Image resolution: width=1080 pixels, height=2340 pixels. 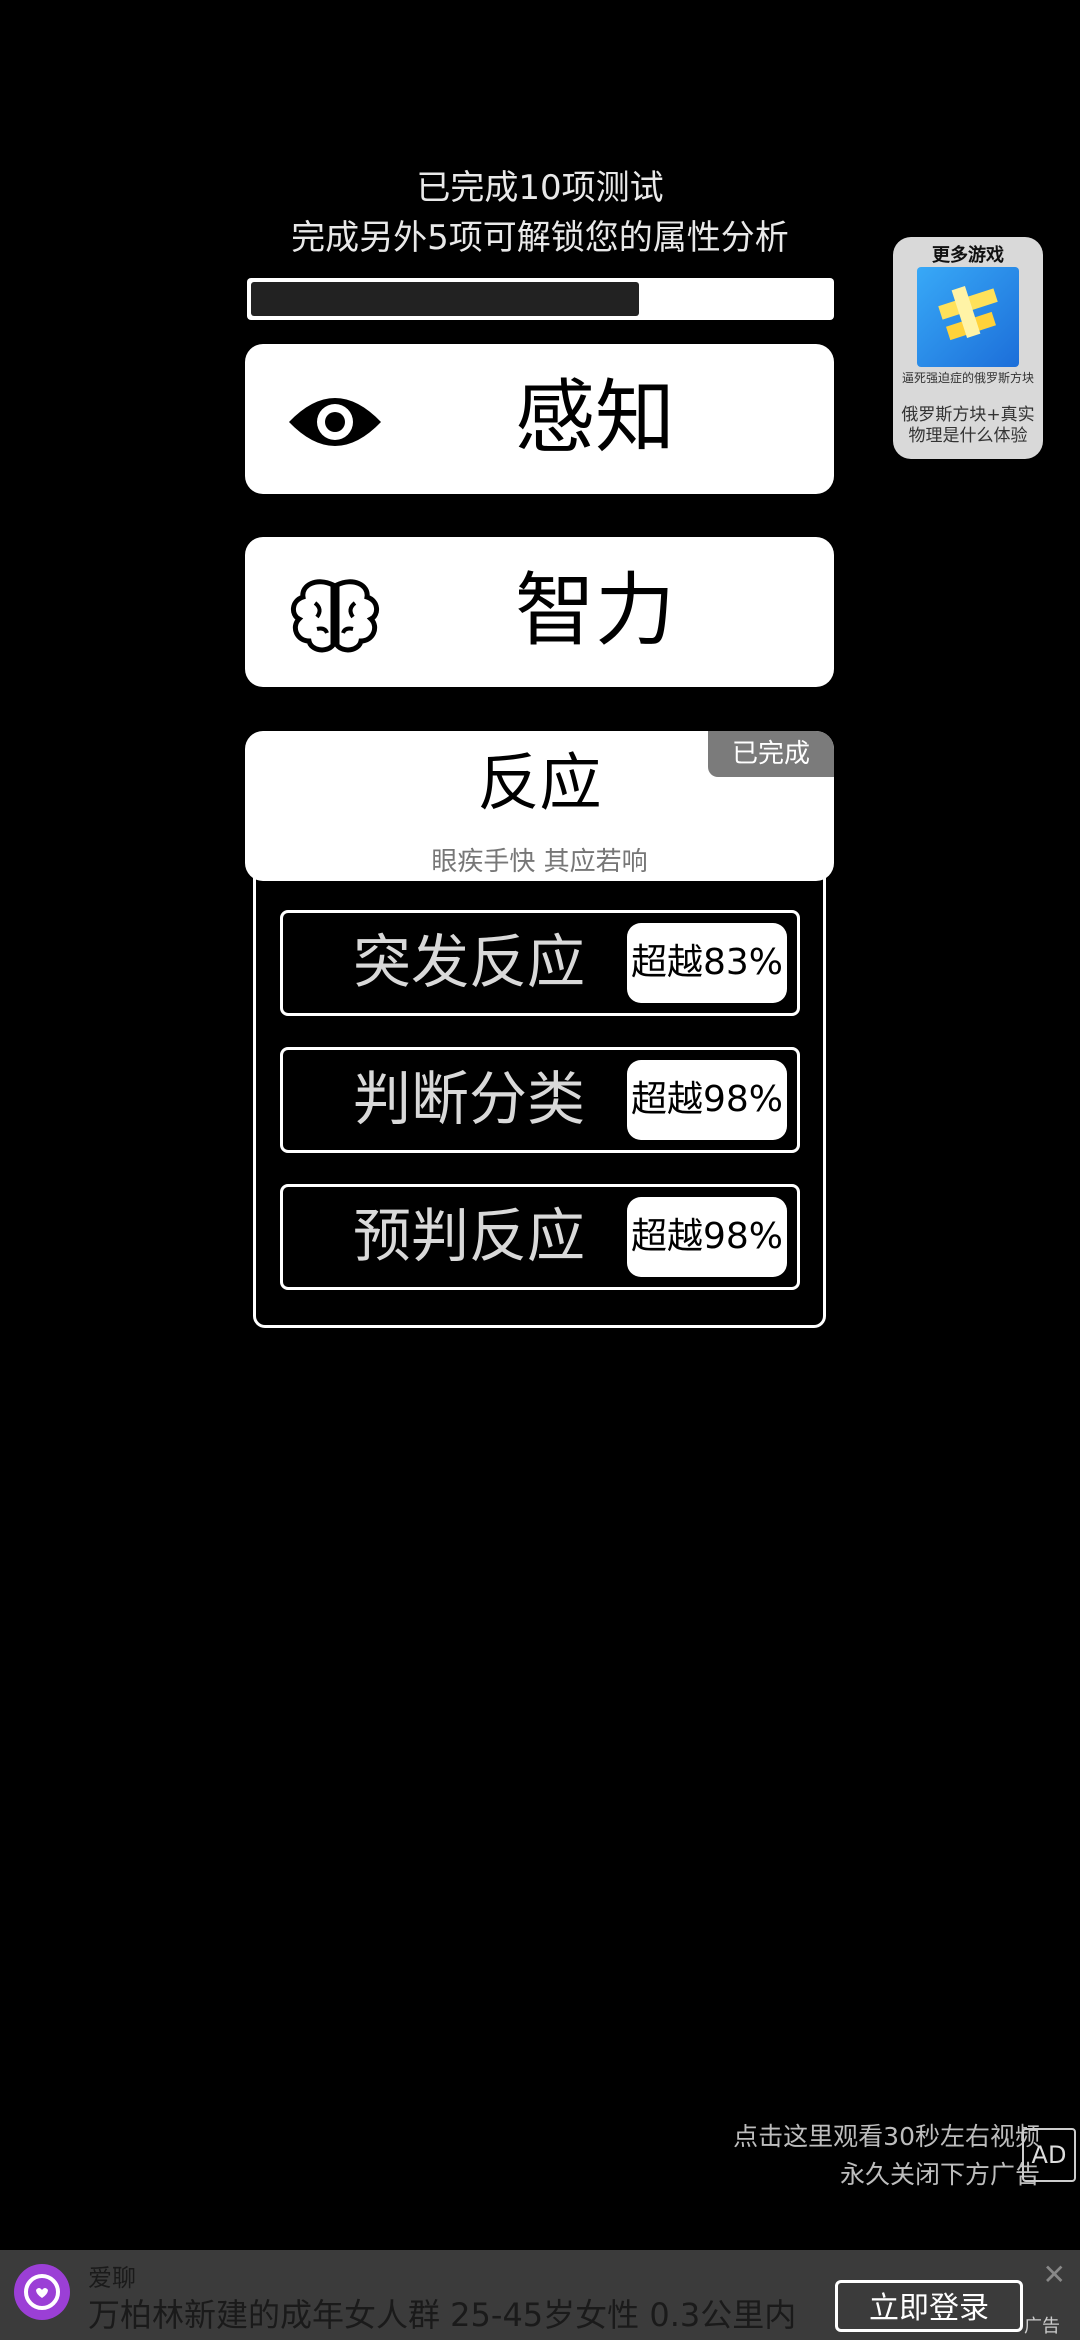 What do you see at coordinates (539, 862) in the screenshot?
I see `category-subtitle: 眼疾手快 其应若响` at bounding box center [539, 862].